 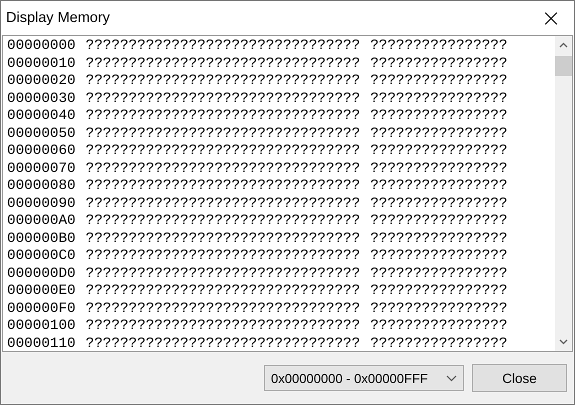 I want to click on memory-address: 00000060, so click(x=41, y=151).